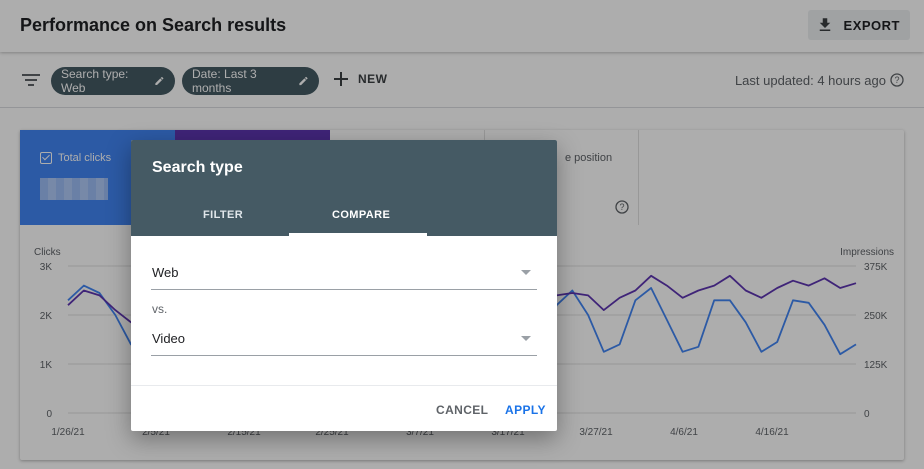  What do you see at coordinates (358, 234) in the screenshot?
I see `active-tab-indicator` at bounding box center [358, 234].